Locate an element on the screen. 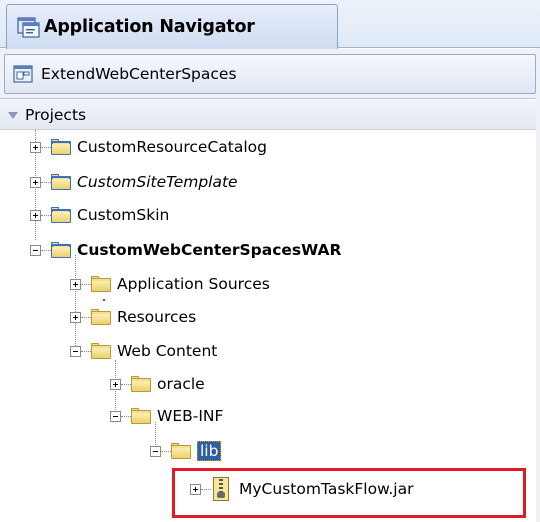 The width and height of the screenshot is (540, 522). tree-node-custom-skin: CustomSkin is located at coordinates (99, 215).